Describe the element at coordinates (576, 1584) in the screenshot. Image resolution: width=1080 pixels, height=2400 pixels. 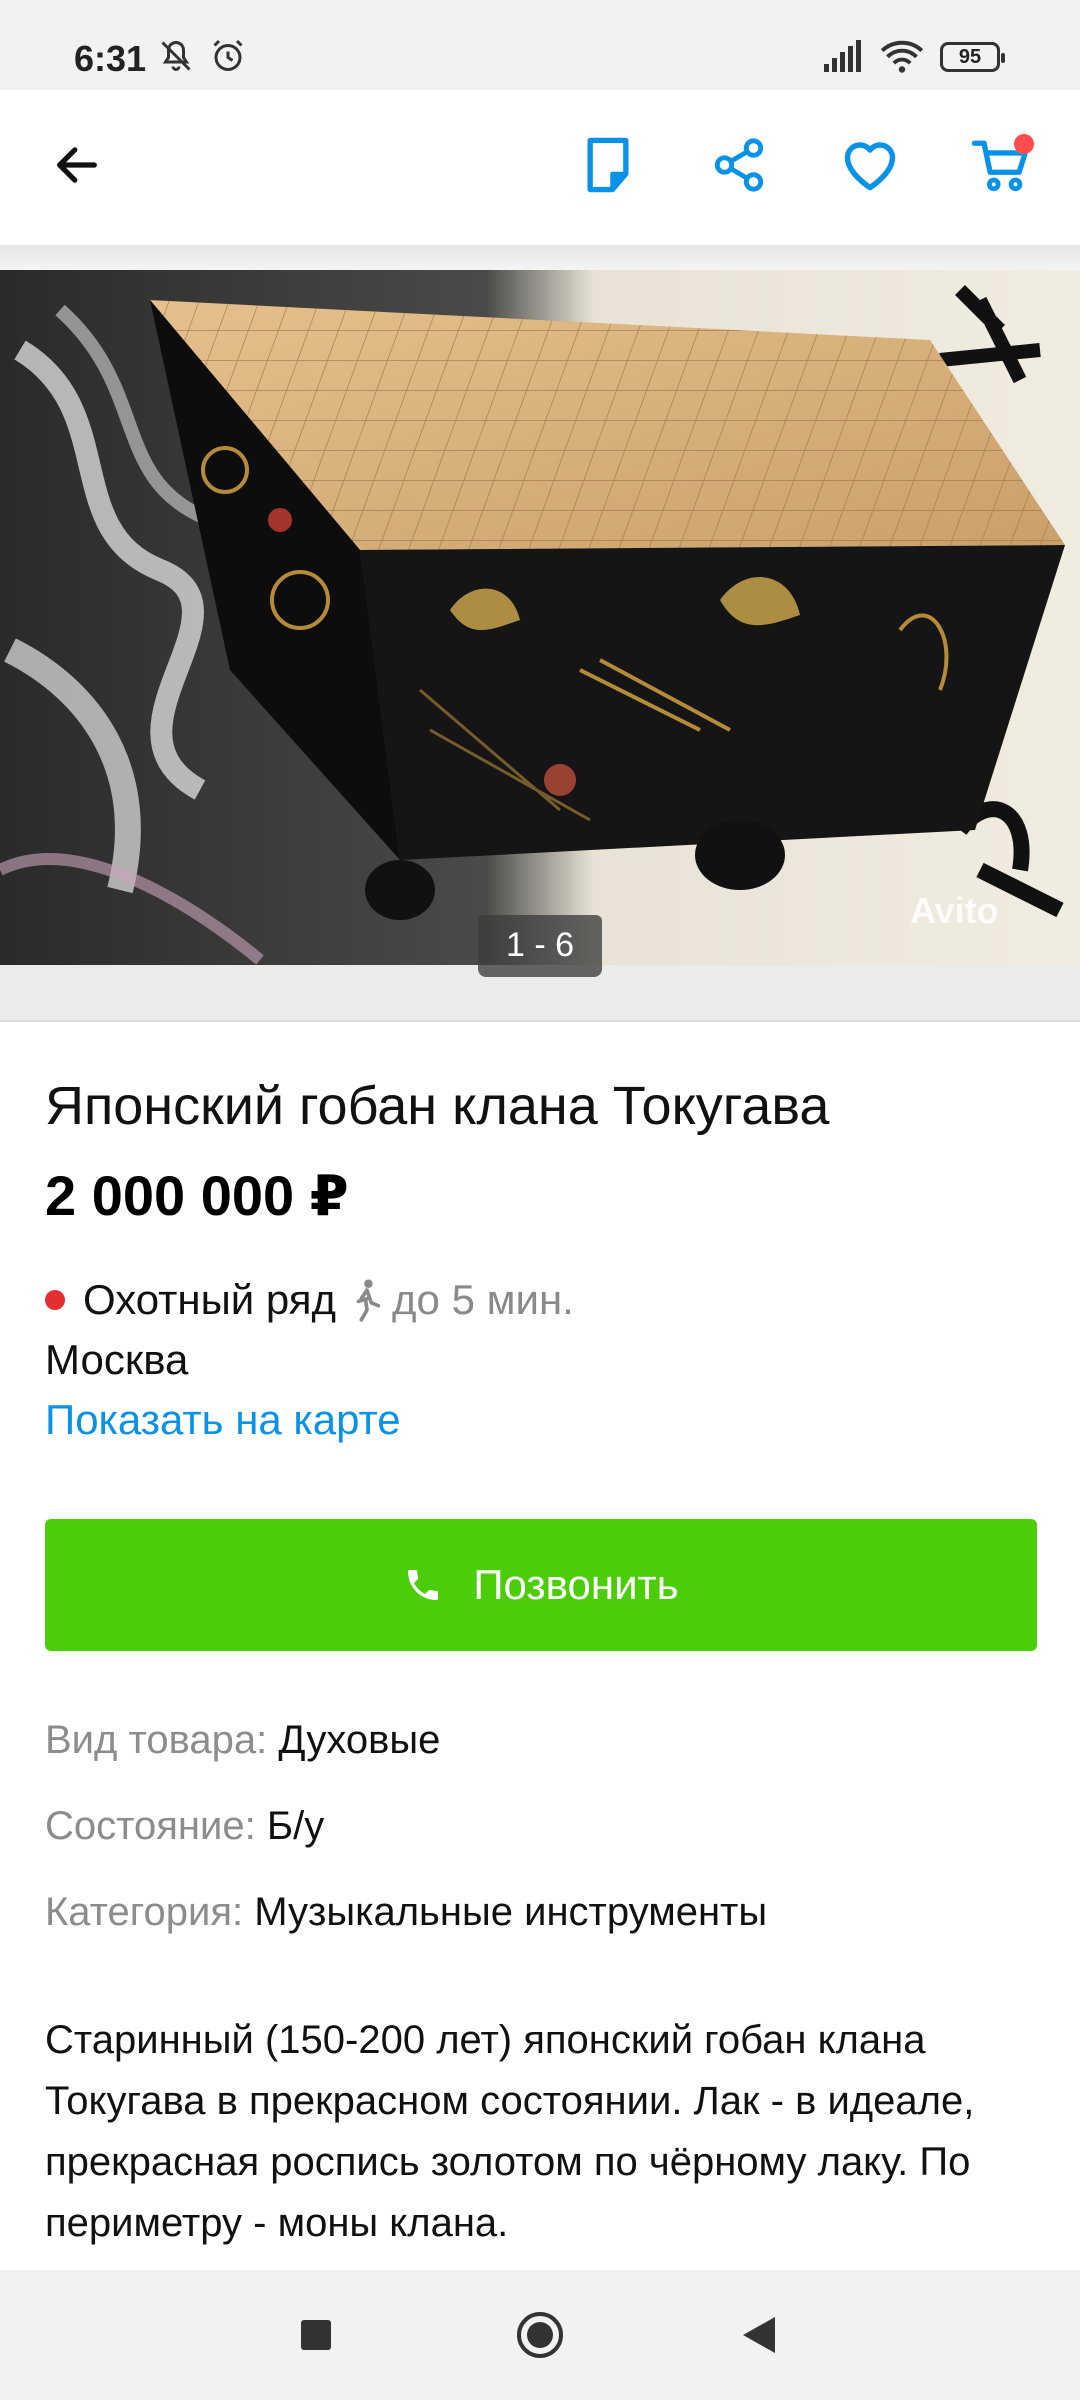
I see `call-button-label: Позвонить` at that location.